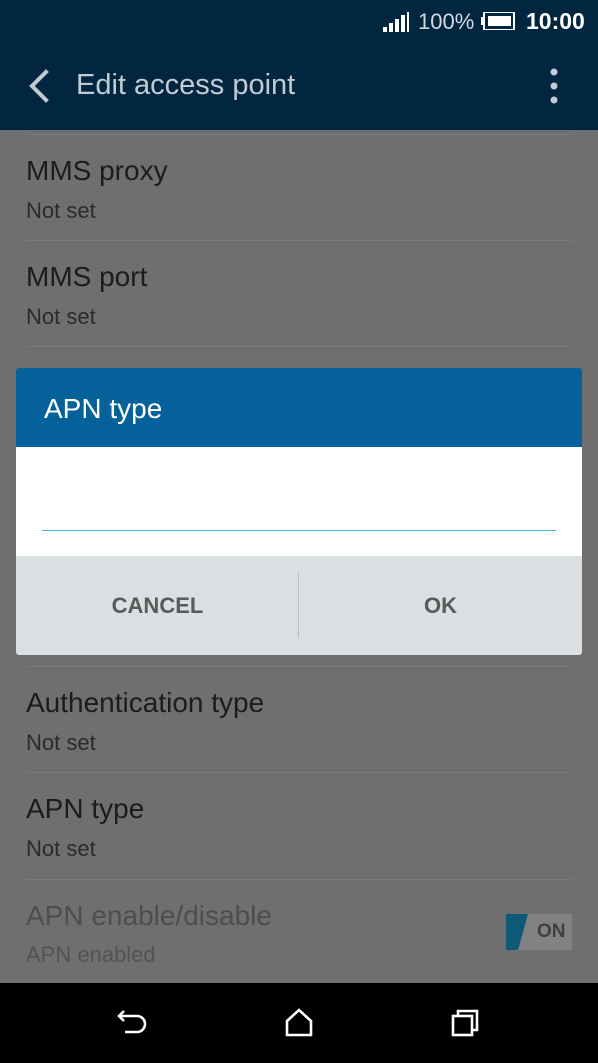 This screenshot has width=598, height=1063. Describe the element at coordinates (186, 85) in the screenshot. I see `page-title: Edit access point` at that location.